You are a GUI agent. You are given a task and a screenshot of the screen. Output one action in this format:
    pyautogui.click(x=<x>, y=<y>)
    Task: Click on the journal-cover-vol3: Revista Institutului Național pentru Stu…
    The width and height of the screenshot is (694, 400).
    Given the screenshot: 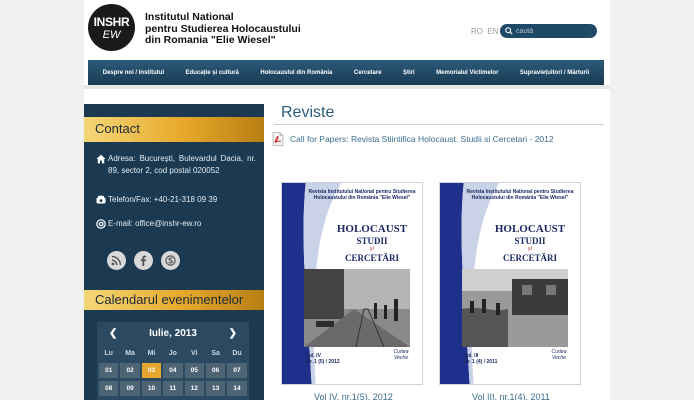 What is the action you would take?
    pyautogui.click(x=510, y=283)
    